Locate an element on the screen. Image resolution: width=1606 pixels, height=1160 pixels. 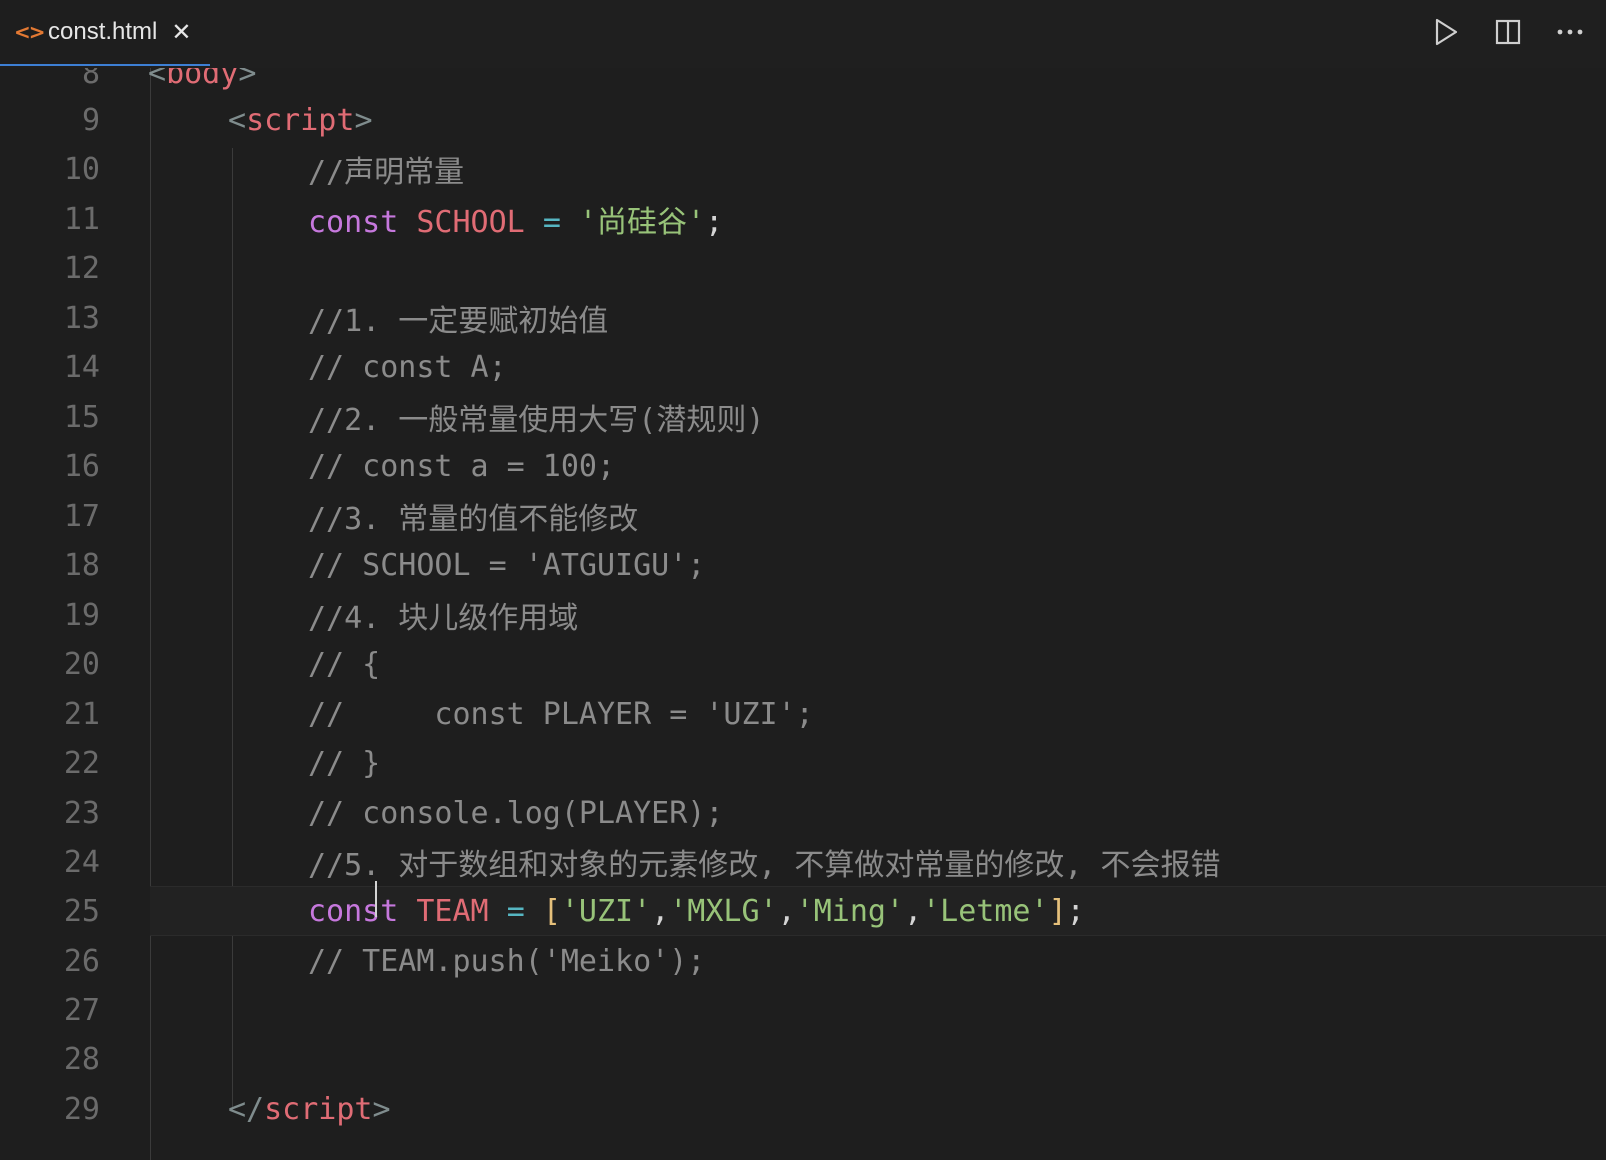
line-number: 8 is located at coordinates (90, 79).